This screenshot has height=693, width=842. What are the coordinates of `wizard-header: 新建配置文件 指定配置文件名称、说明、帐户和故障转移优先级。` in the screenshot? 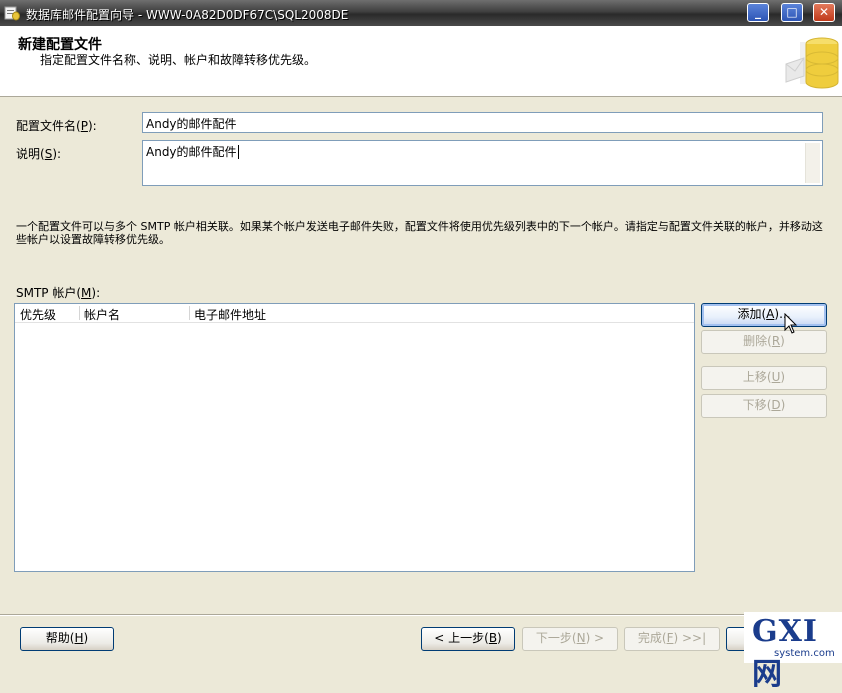 It's located at (421, 61).